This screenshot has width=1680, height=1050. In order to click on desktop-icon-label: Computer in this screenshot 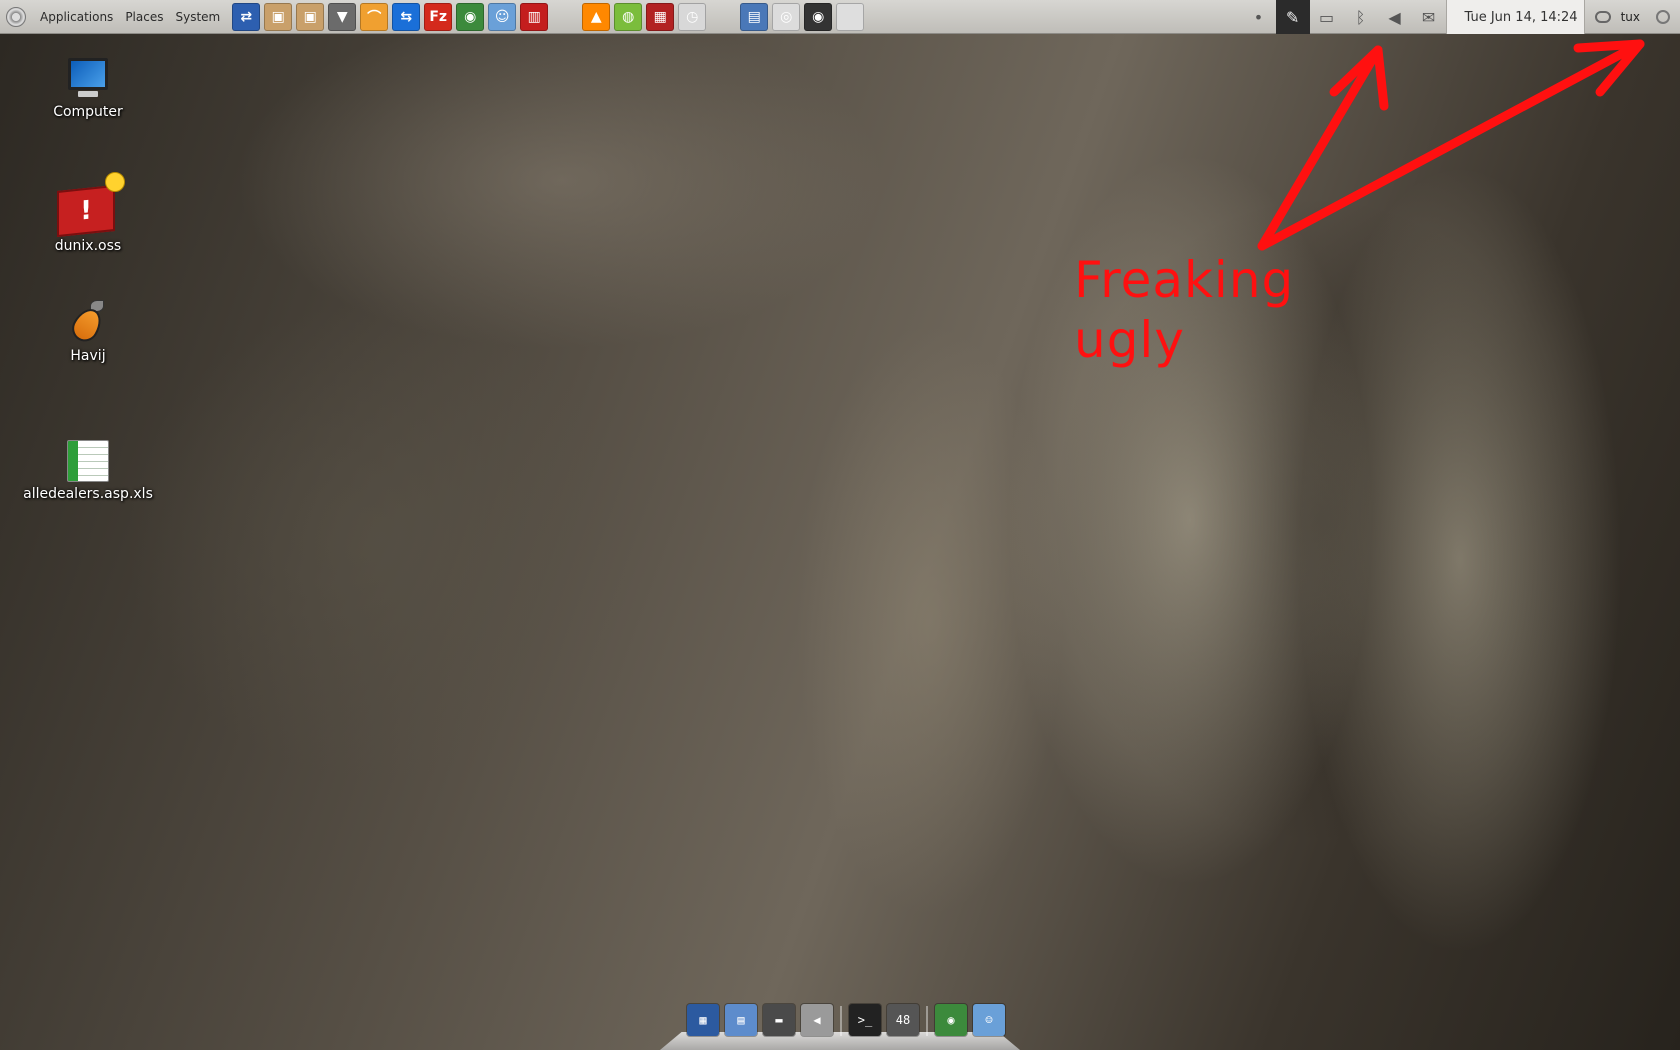, I will do `click(88, 112)`.